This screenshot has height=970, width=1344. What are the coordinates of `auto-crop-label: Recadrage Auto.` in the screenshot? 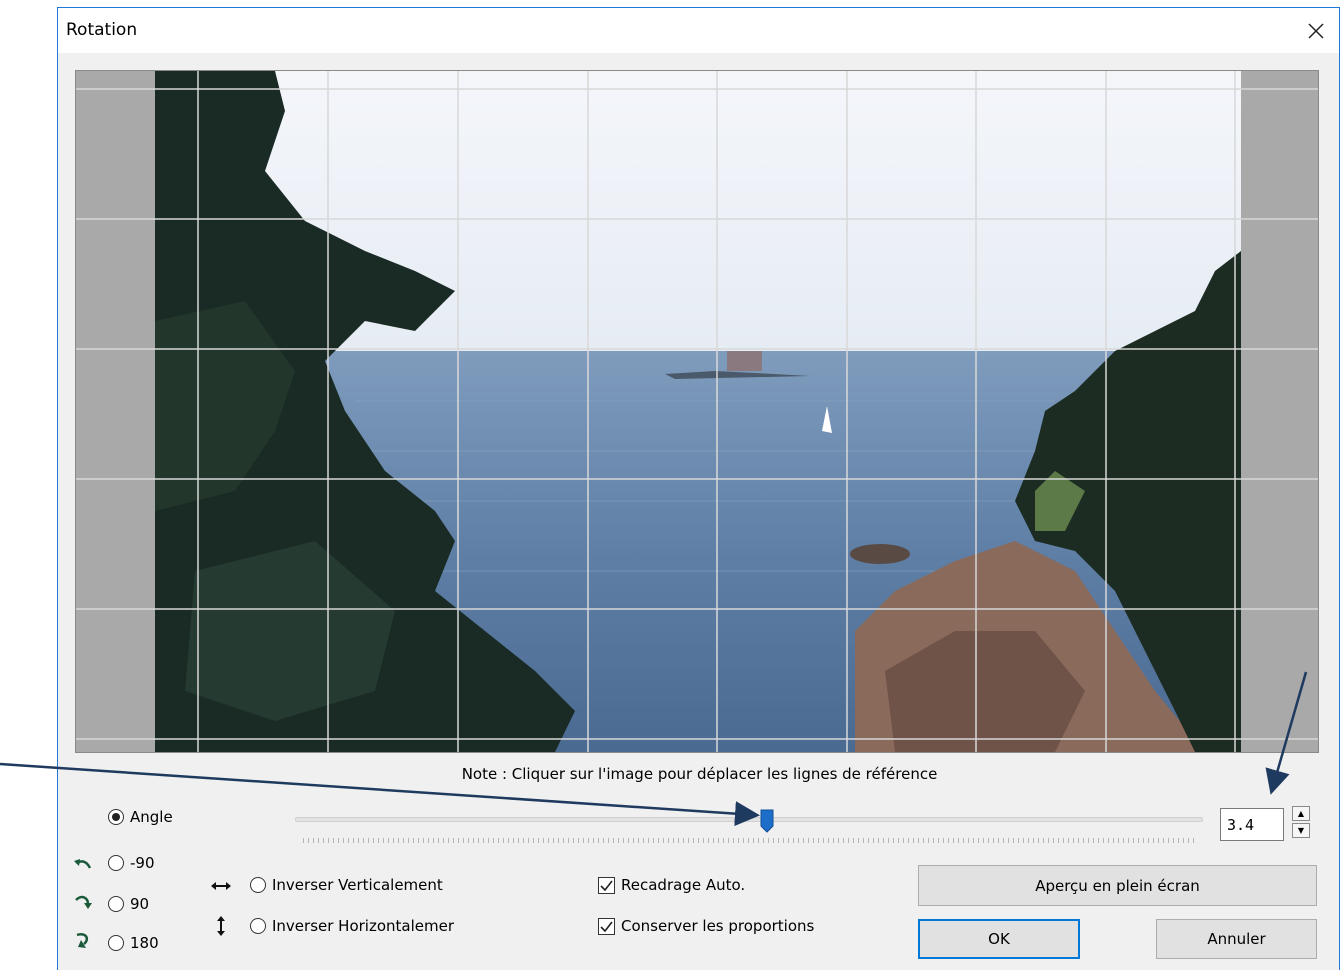 It's located at (683, 885).